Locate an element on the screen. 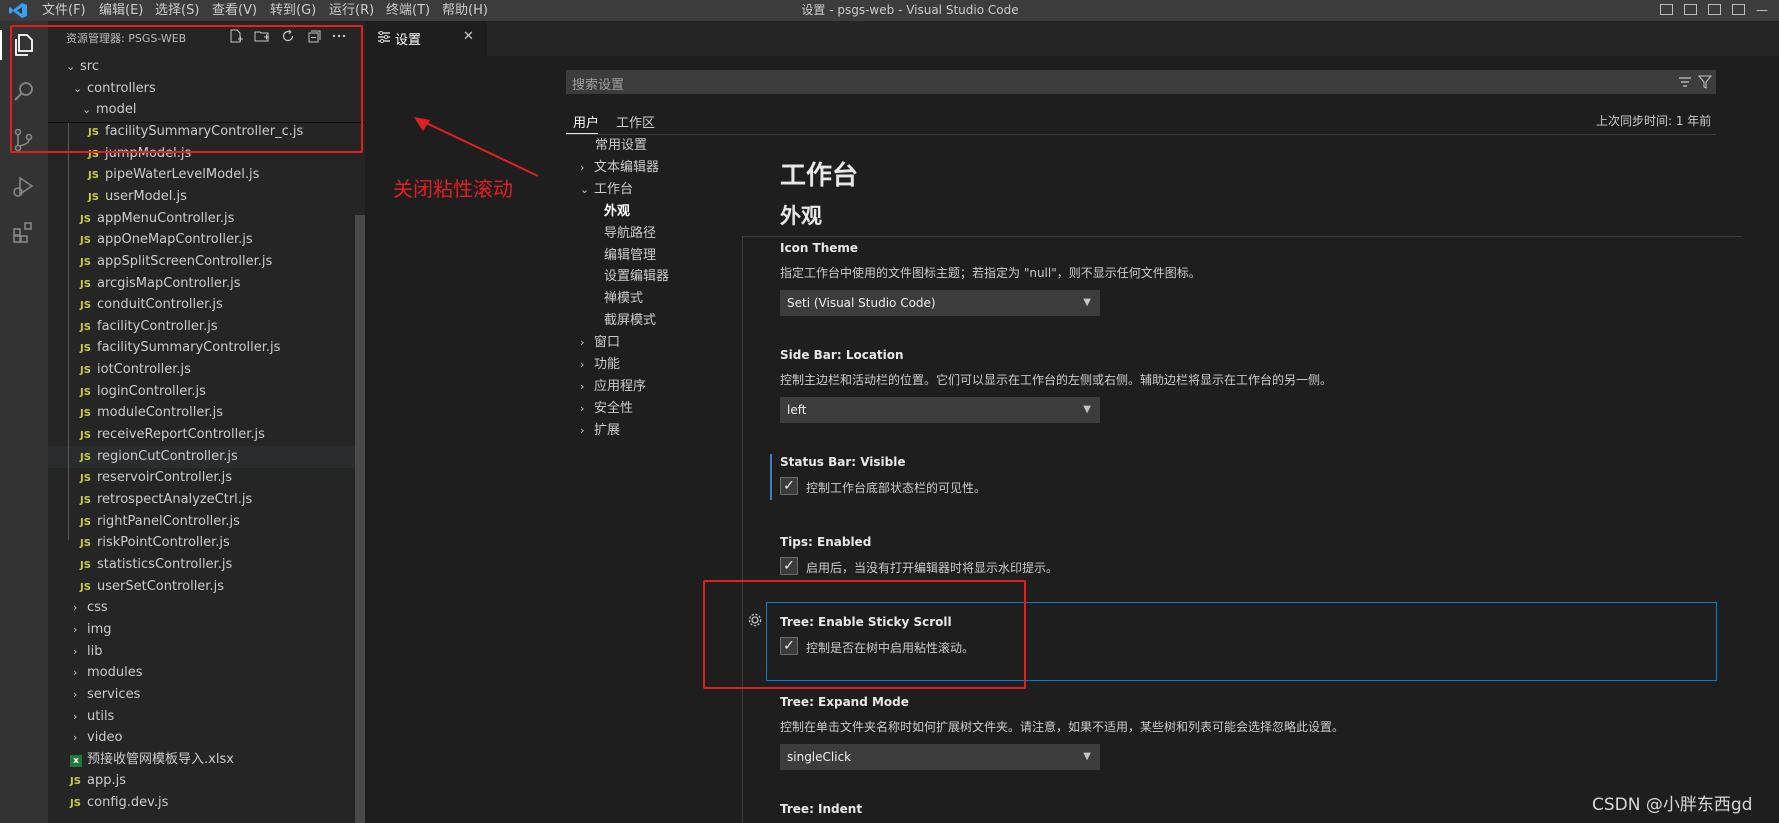 This screenshot has height=823, width=1779. tree-file: JS appSplitScreenController.js is located at coordinates (176, 262).